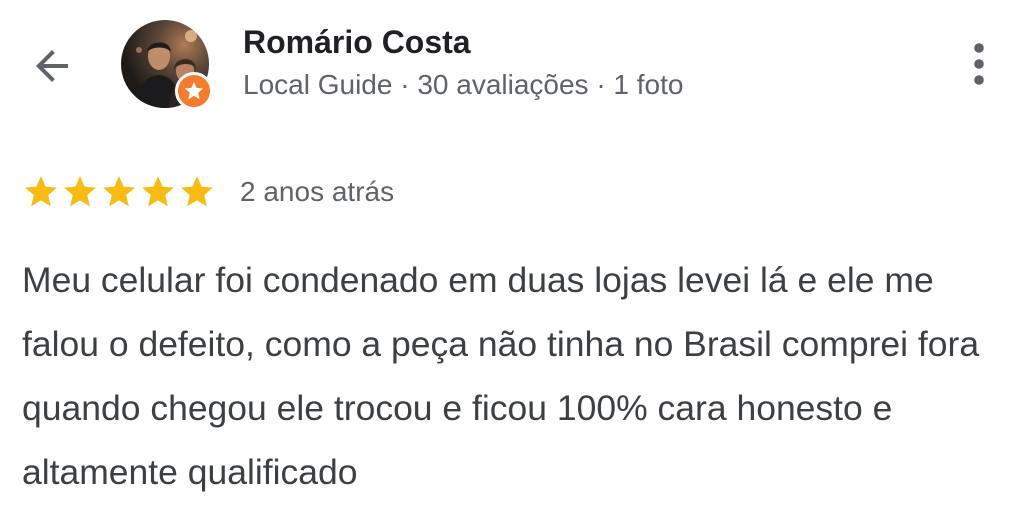 The width and height of the screenshot is (1024, 520). I want to click on more-vertical-icon, so click(979, 64).